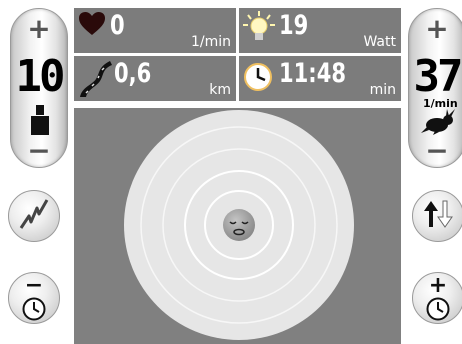  I want to click on heartbeat-zigzag-icon, so click(34, 216).